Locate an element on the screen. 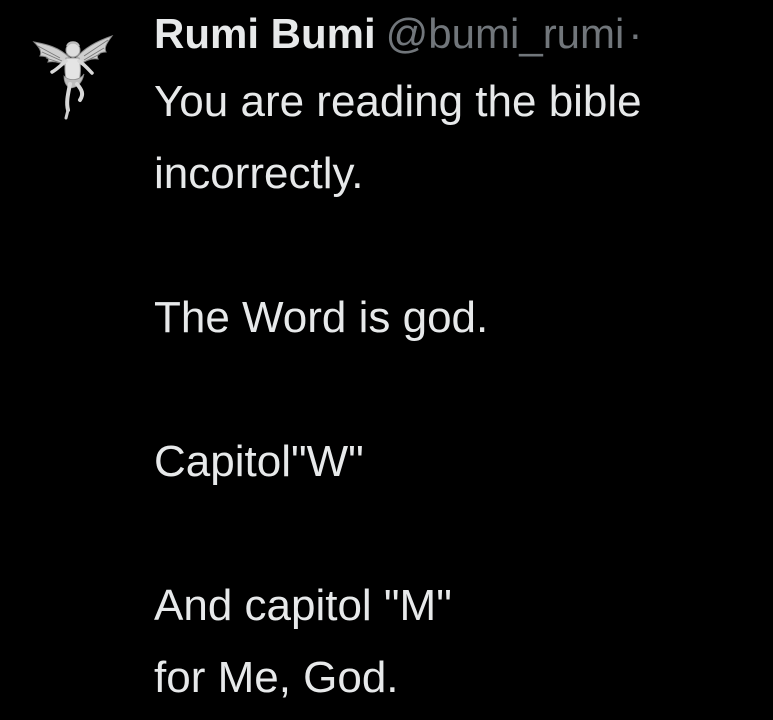  tweet-line: The Word is god. is located at coordinates (321, 317).